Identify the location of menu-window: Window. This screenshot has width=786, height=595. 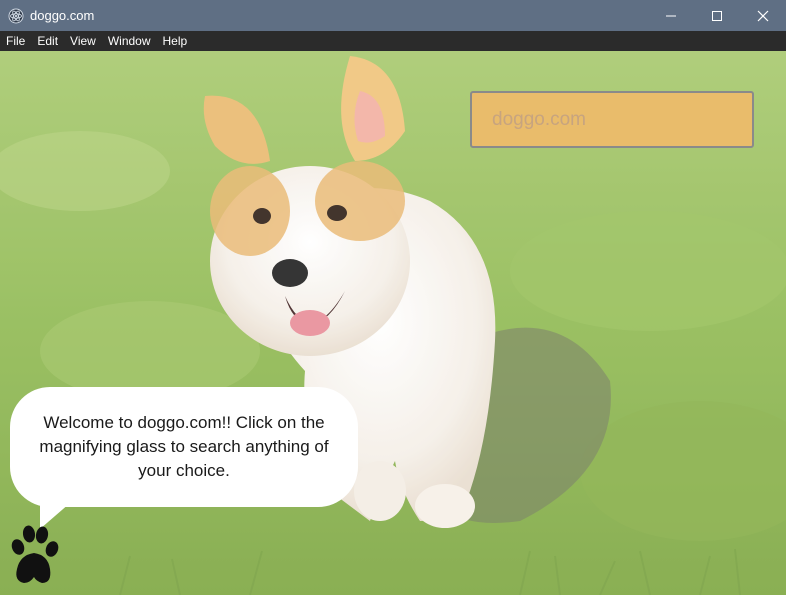
(129, 41).